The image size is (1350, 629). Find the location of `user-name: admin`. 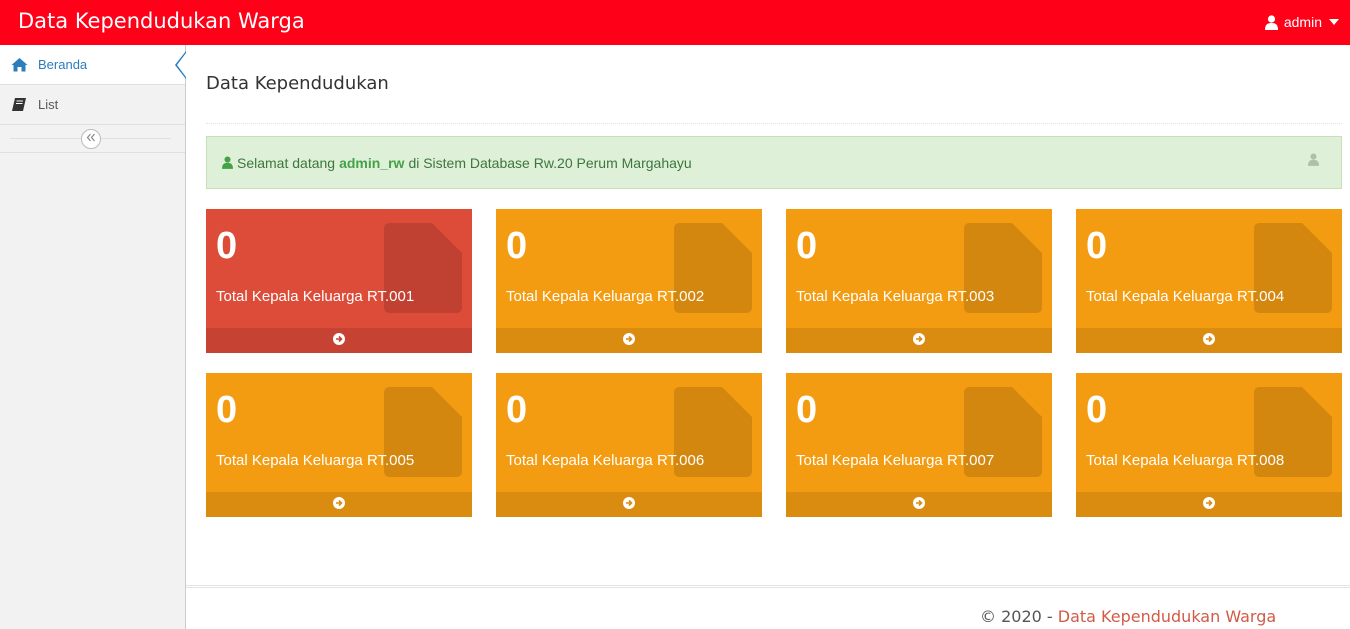

user-name: admin is located at coordinates (1302, 22).